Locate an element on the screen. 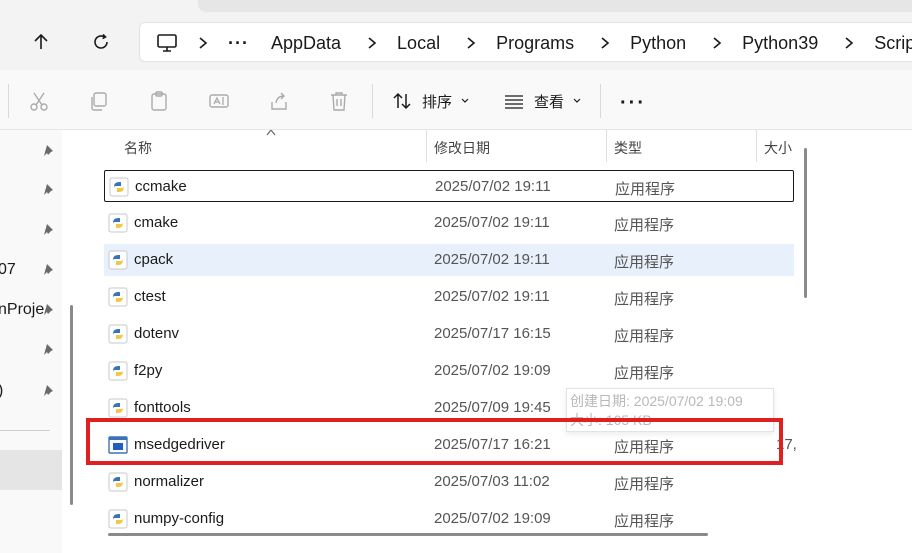  file-row: f2py 2025/07/02 19:09 应用程序 is located at coordinates (449, 371).